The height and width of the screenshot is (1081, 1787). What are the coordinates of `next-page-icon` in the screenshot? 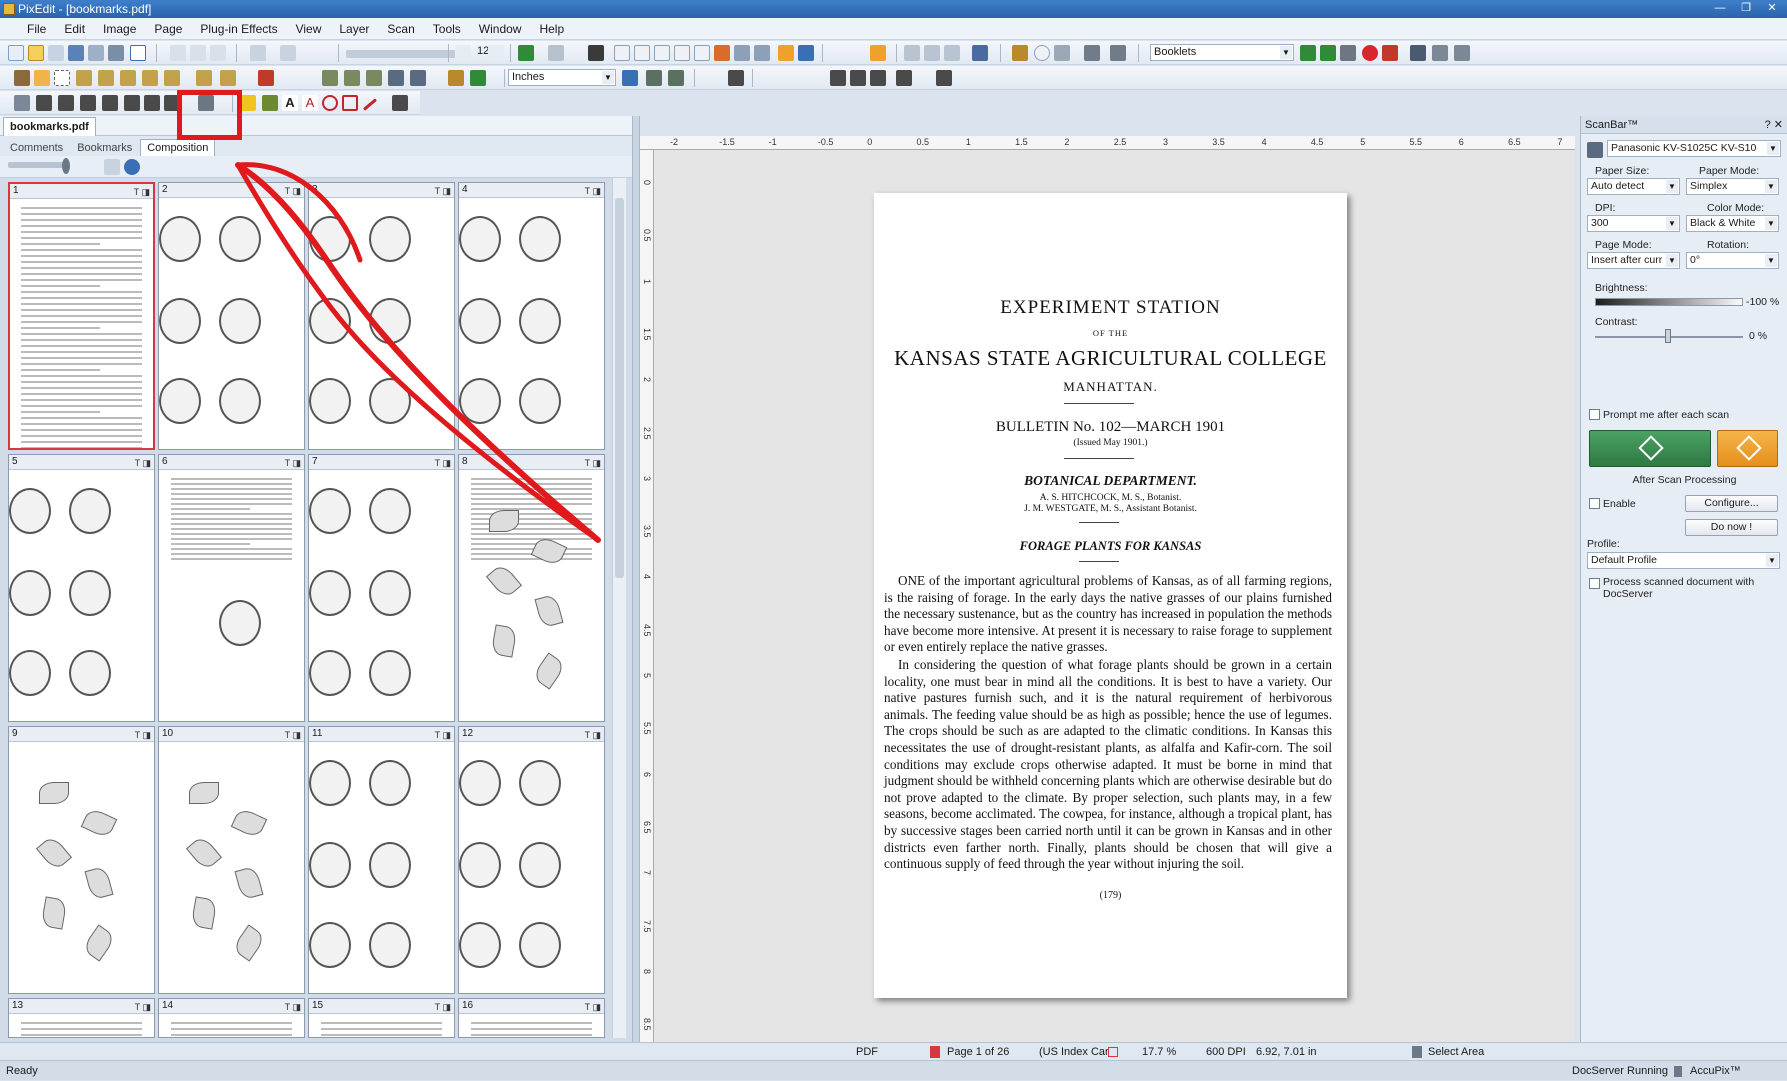 It's located at (496, 53).